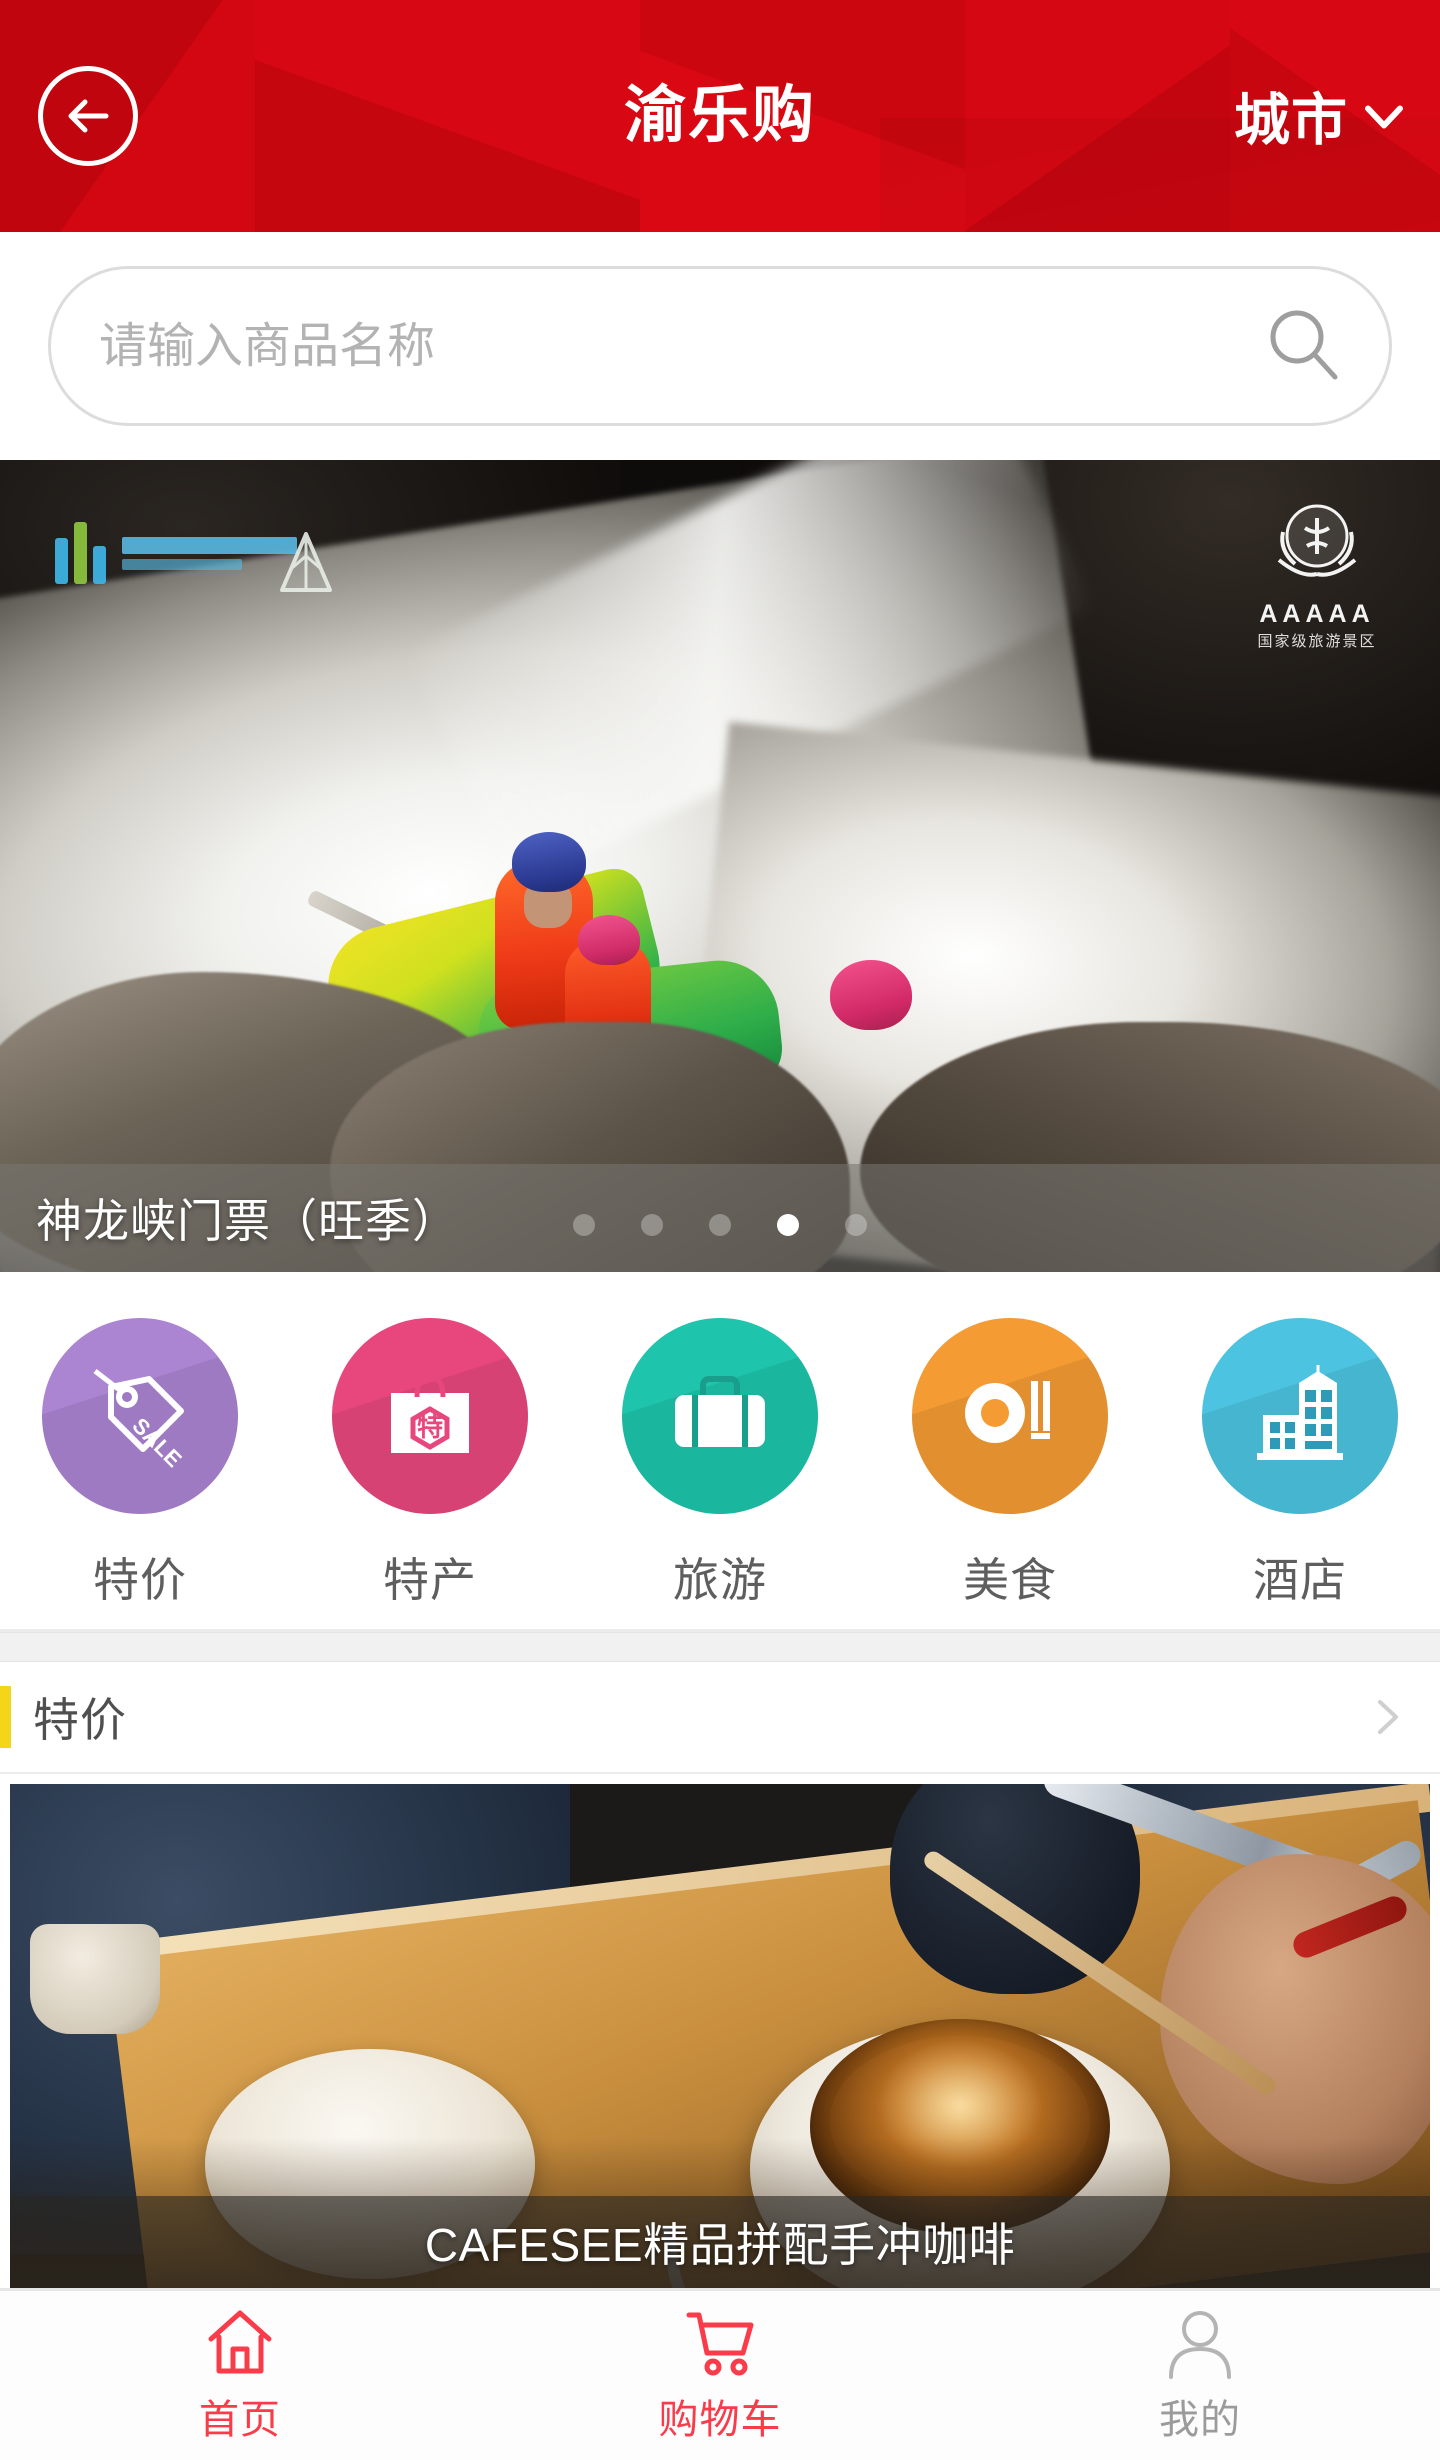 This screenshot has height=2460, width=1440. What do you see at coordinates (1317, 641) in the screenshot?
I see `badge-subtitle: 国家级旅游景区` at bounding box center [1317, 641].